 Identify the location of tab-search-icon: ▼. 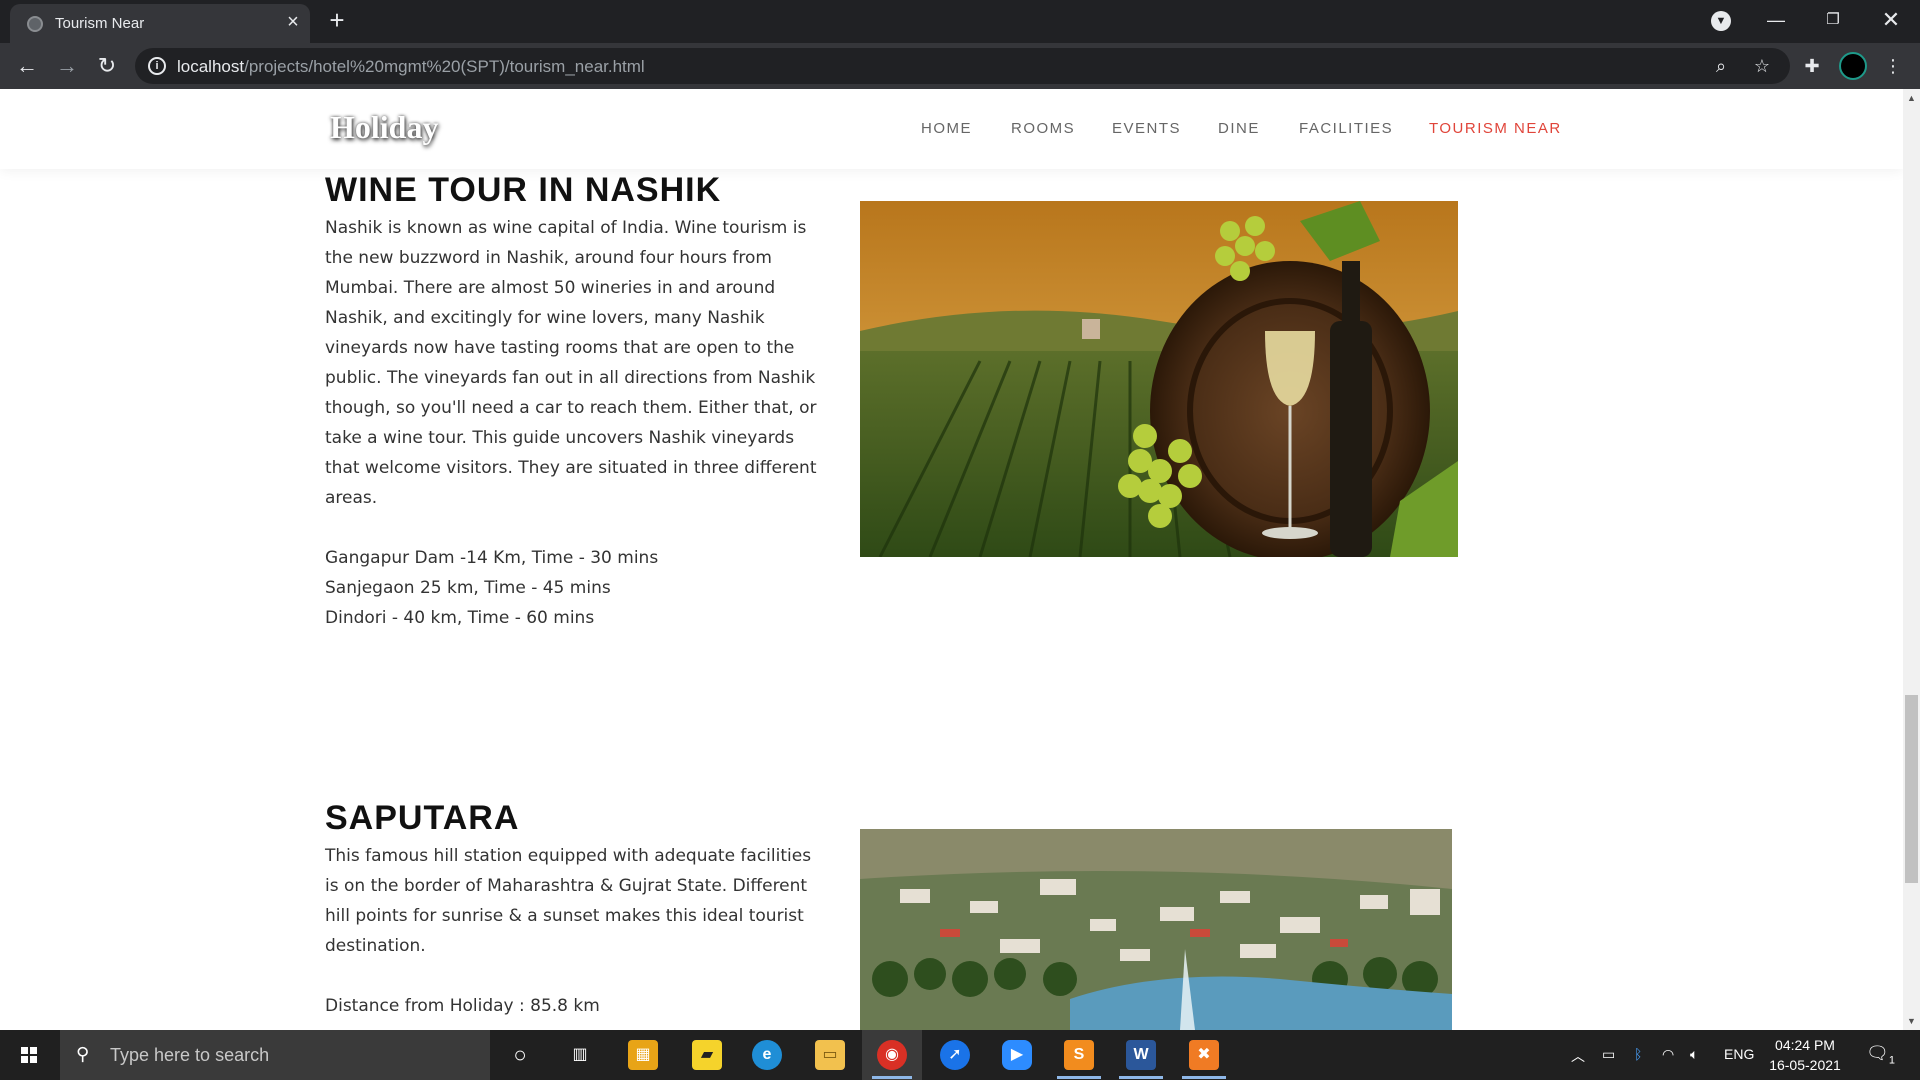
(1721, 21).